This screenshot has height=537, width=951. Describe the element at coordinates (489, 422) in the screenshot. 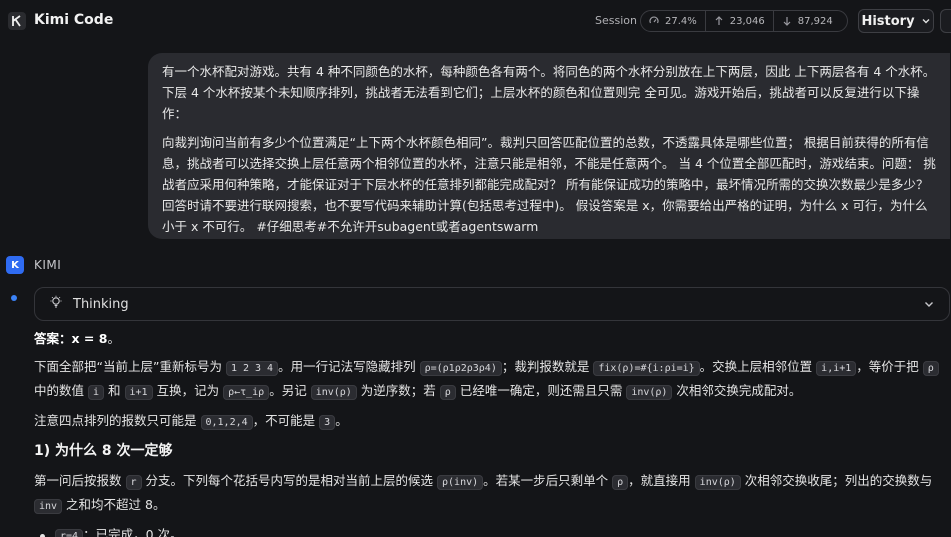

I see `answer-paragraph: 注意四点排列的报数只可能是 0,1,2,4 ，不可能是 3。` at that location.